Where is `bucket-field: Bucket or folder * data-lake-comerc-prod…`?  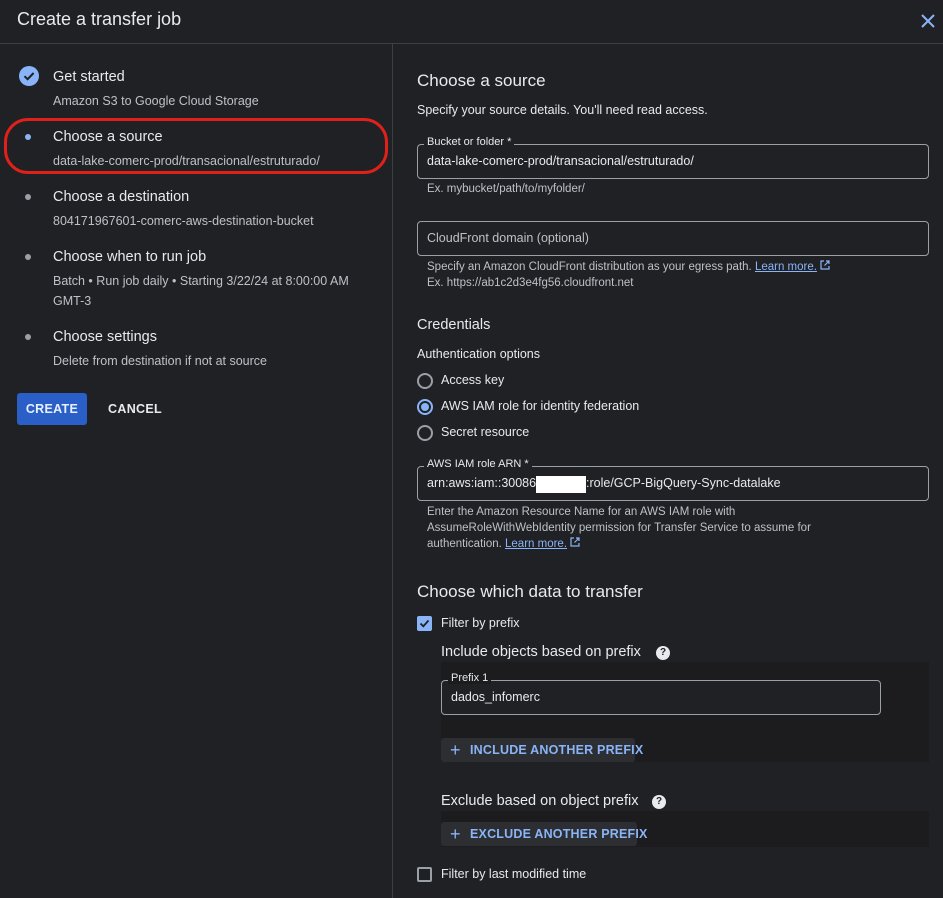
bucket-field: Bucket or folder * data-lake-comerc-prod… is located at coordinates (673, 157).